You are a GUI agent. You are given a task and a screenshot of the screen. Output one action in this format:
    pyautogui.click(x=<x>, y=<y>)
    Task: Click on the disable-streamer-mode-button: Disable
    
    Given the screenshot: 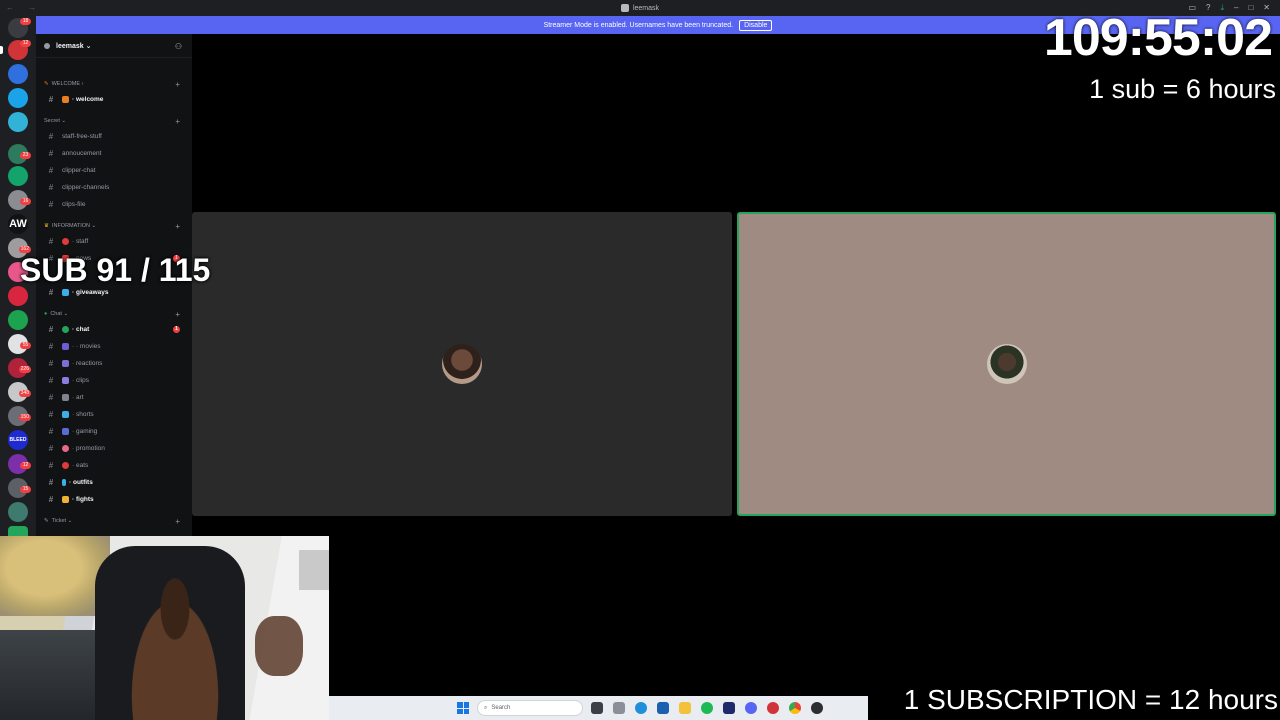 What is the action you would take?
    pyautogui.click(x=756, y=25)
    